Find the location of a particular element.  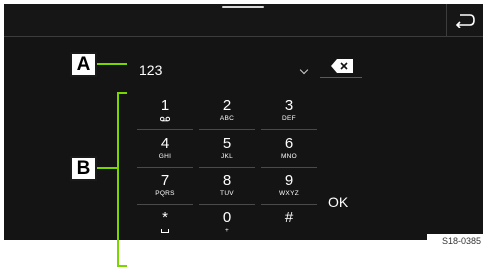

key-digit: 4 is located at coordinates (165, 143).